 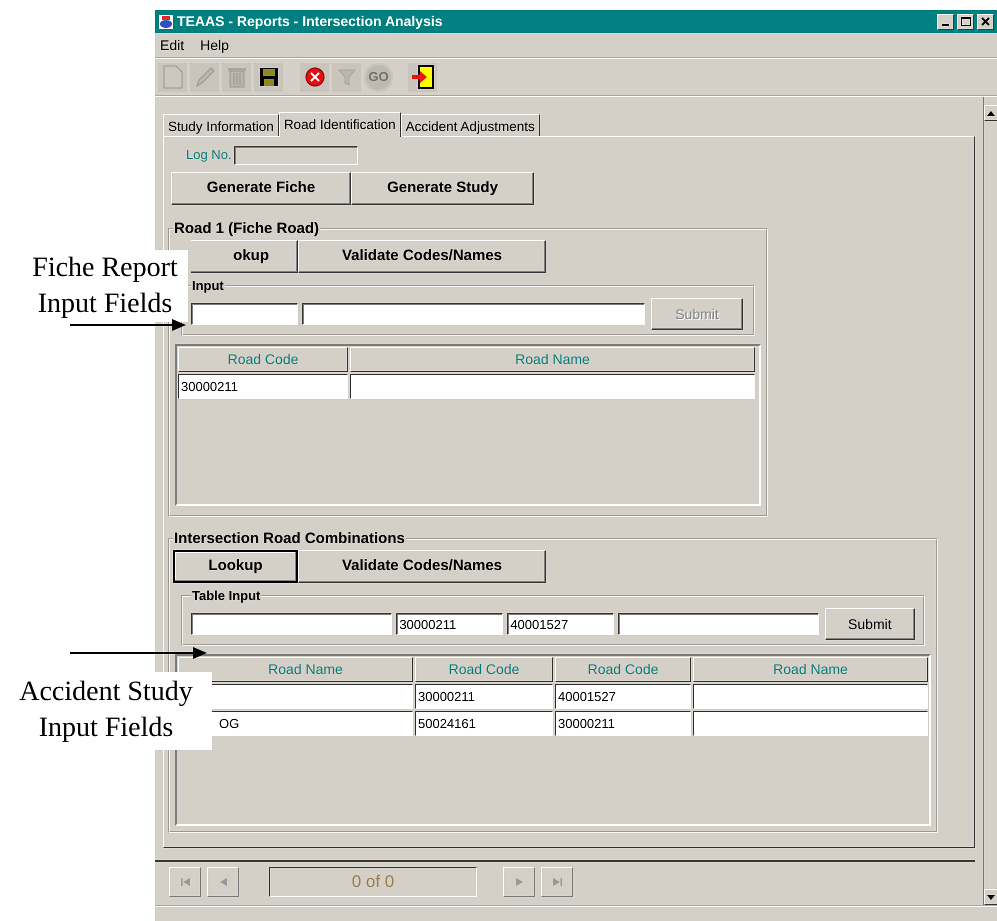 I want to click on maximize-button, so click(x=965, y=22).